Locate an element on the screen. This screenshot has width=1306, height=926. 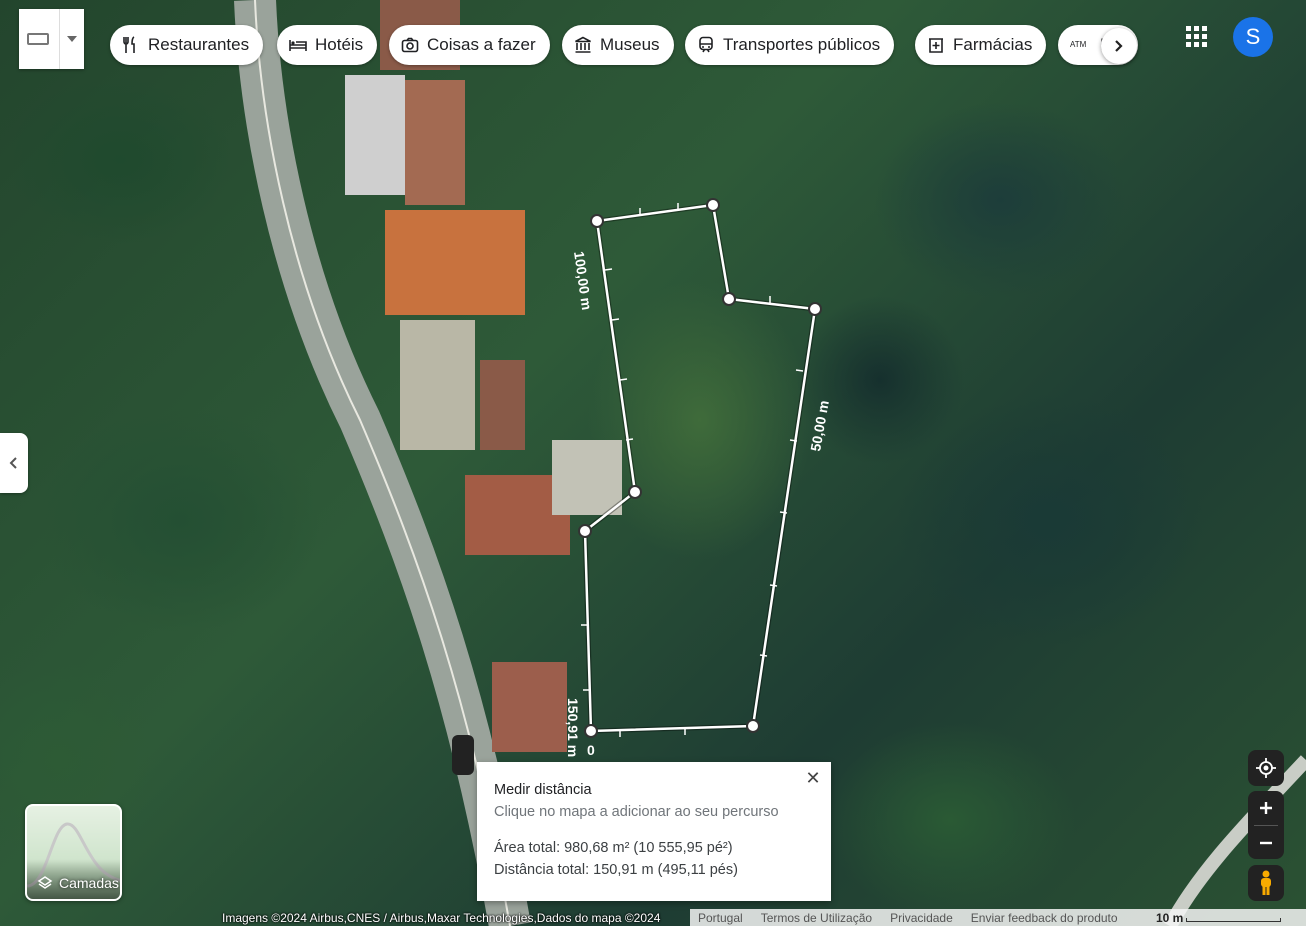
chevron-left-icon is located at coordinates (13, 463).